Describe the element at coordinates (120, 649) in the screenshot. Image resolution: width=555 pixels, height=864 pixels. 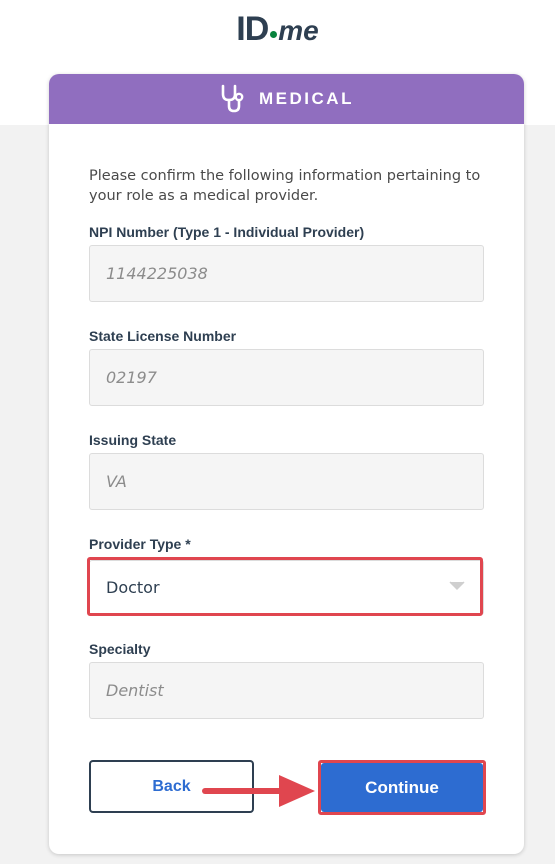
I see `specialty-label: Specialty` at that location.